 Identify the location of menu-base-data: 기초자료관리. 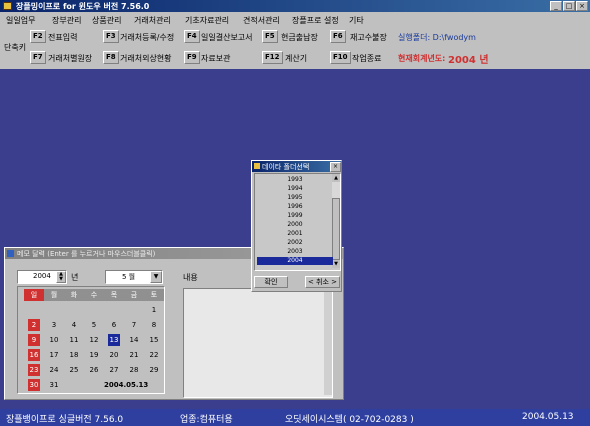
(207, 20).